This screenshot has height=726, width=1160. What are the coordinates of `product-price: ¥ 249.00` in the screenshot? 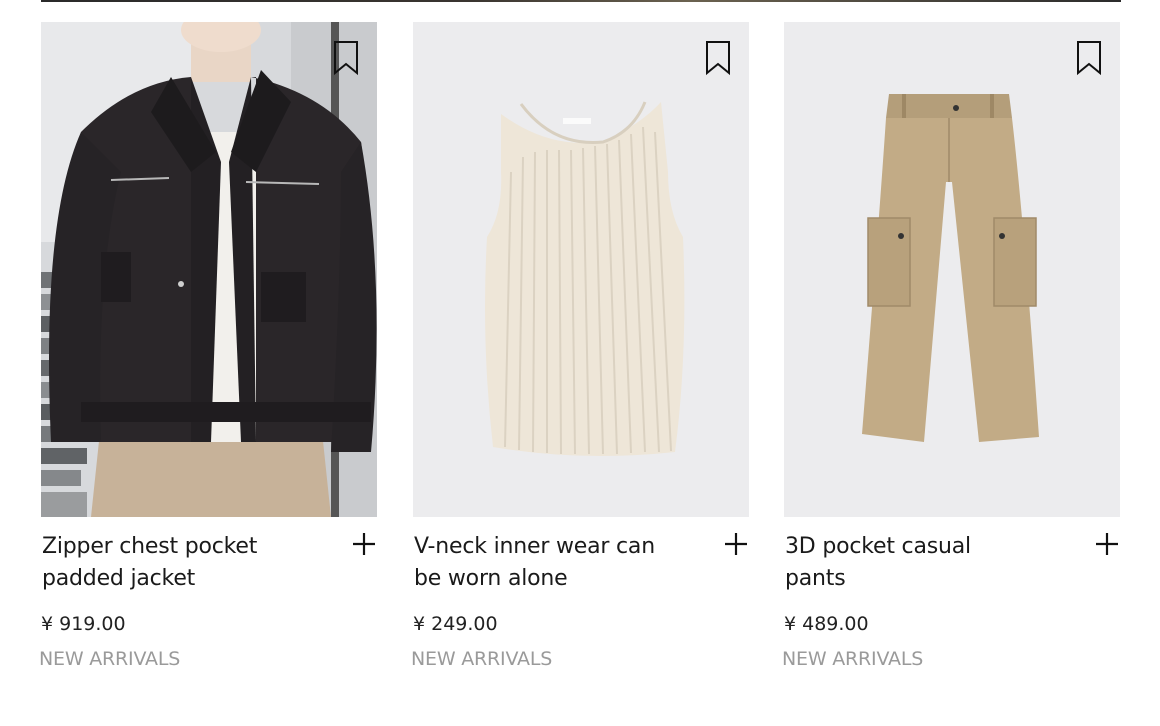 It's located at (455, 624).